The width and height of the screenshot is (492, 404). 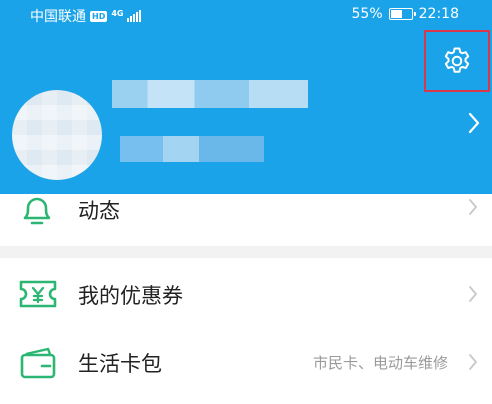 What do you see at coordinates (367, 14) in the screenshot?
I see `battery-percent: 55%` at bounding box center [367, 14].